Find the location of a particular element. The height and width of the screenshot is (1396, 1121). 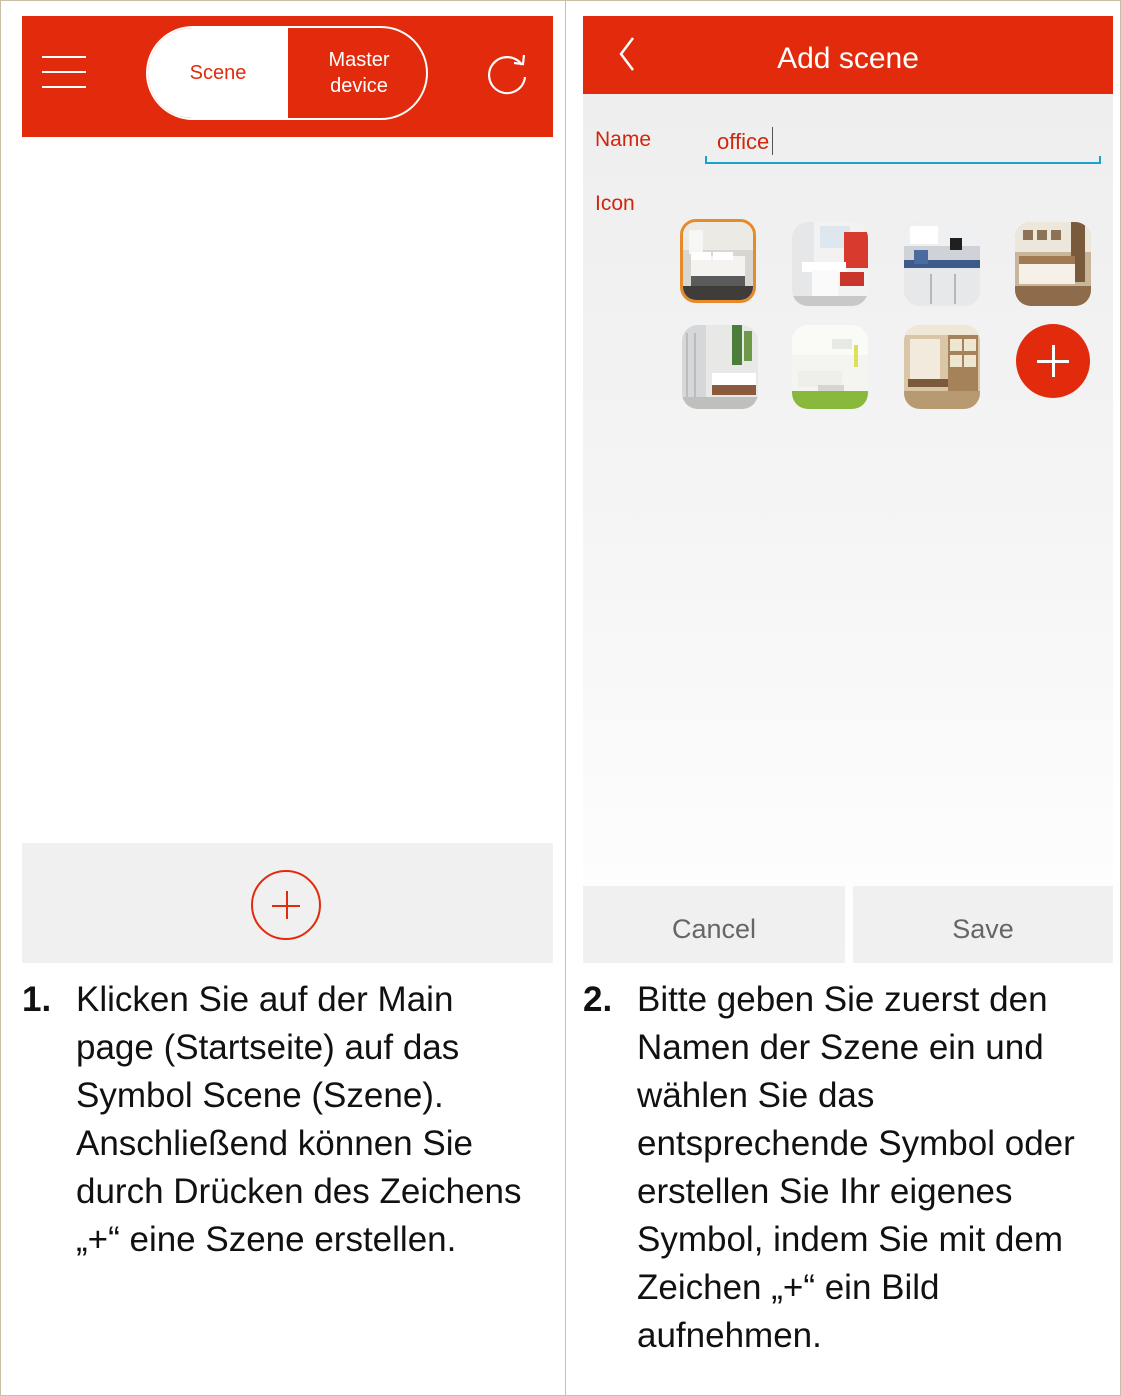

scene-name-value: office is located at coordinates (745, 141).